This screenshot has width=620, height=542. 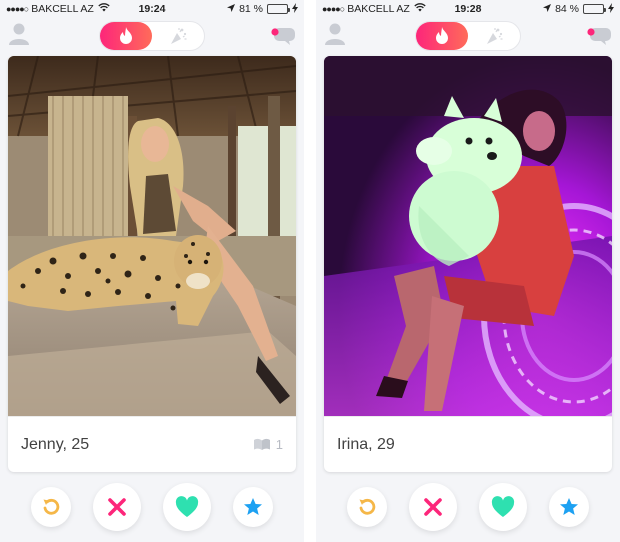 What do you see at coordinates (251, 9) in the screenshot?
I see `battery-percent: 81 %` at bounding box center [251, 9].